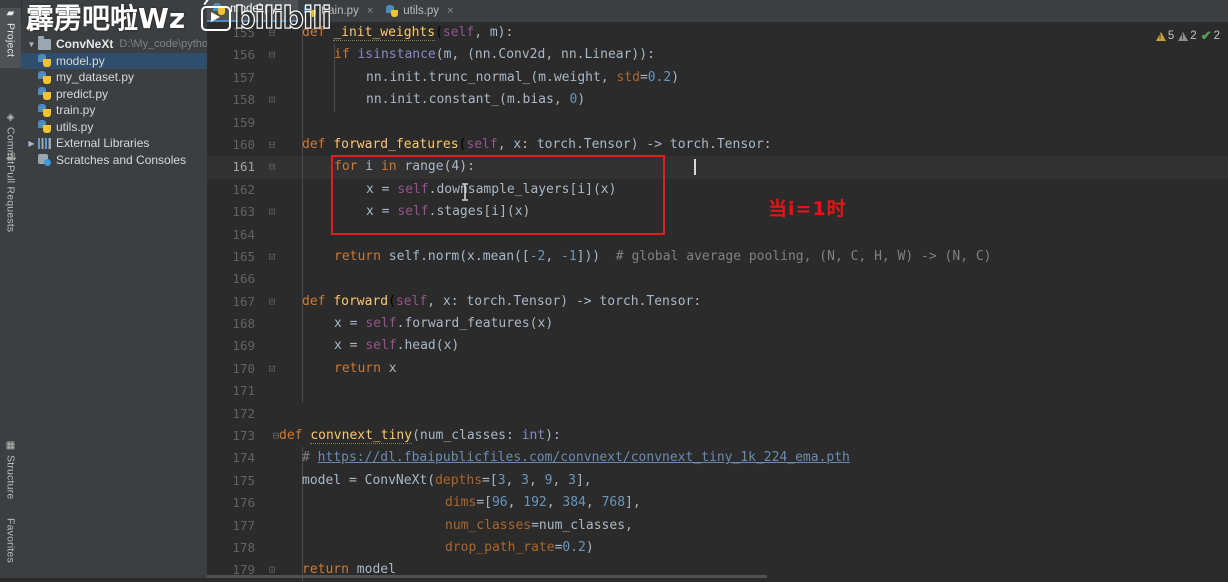  What do you see at coordinates (717, 33) in the screenshot?
I see `code-line: 155 ⊟ def _init_weights(self, m):` at bounding box center [717, 33].